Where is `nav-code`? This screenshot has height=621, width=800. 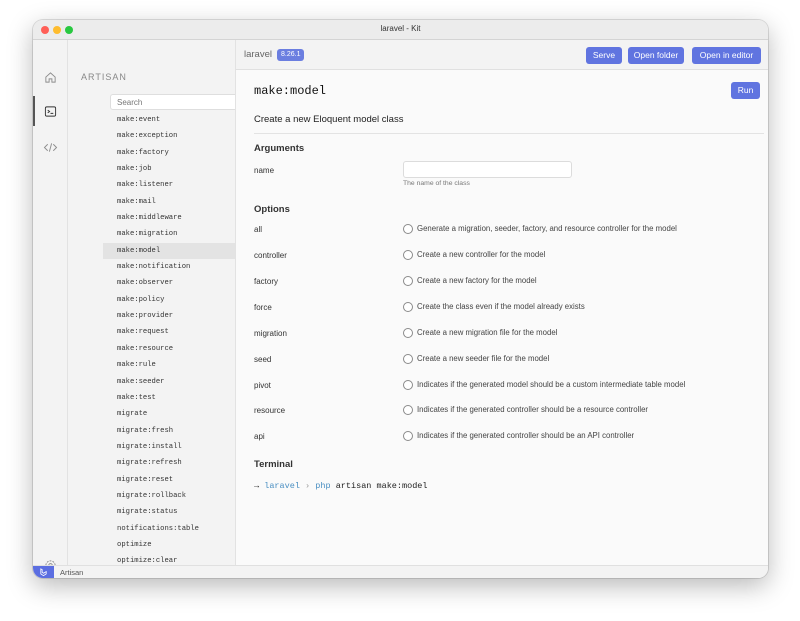
nav-code is located at coordinates (50, 147).